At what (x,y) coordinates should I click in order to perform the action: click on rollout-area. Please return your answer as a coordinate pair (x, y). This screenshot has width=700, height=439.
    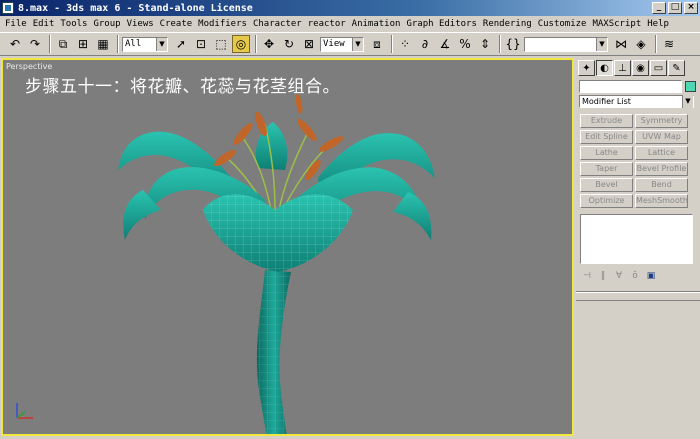
    Looking at the image, I should click on (638, 369).